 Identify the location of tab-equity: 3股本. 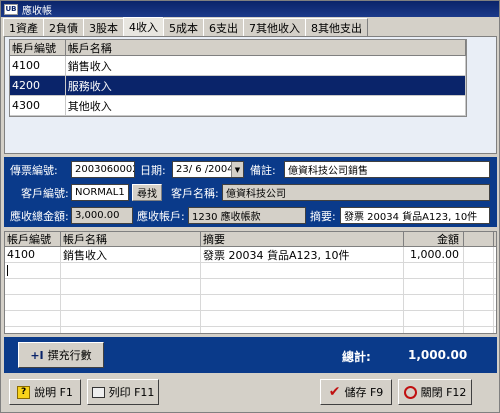
(103, 27).